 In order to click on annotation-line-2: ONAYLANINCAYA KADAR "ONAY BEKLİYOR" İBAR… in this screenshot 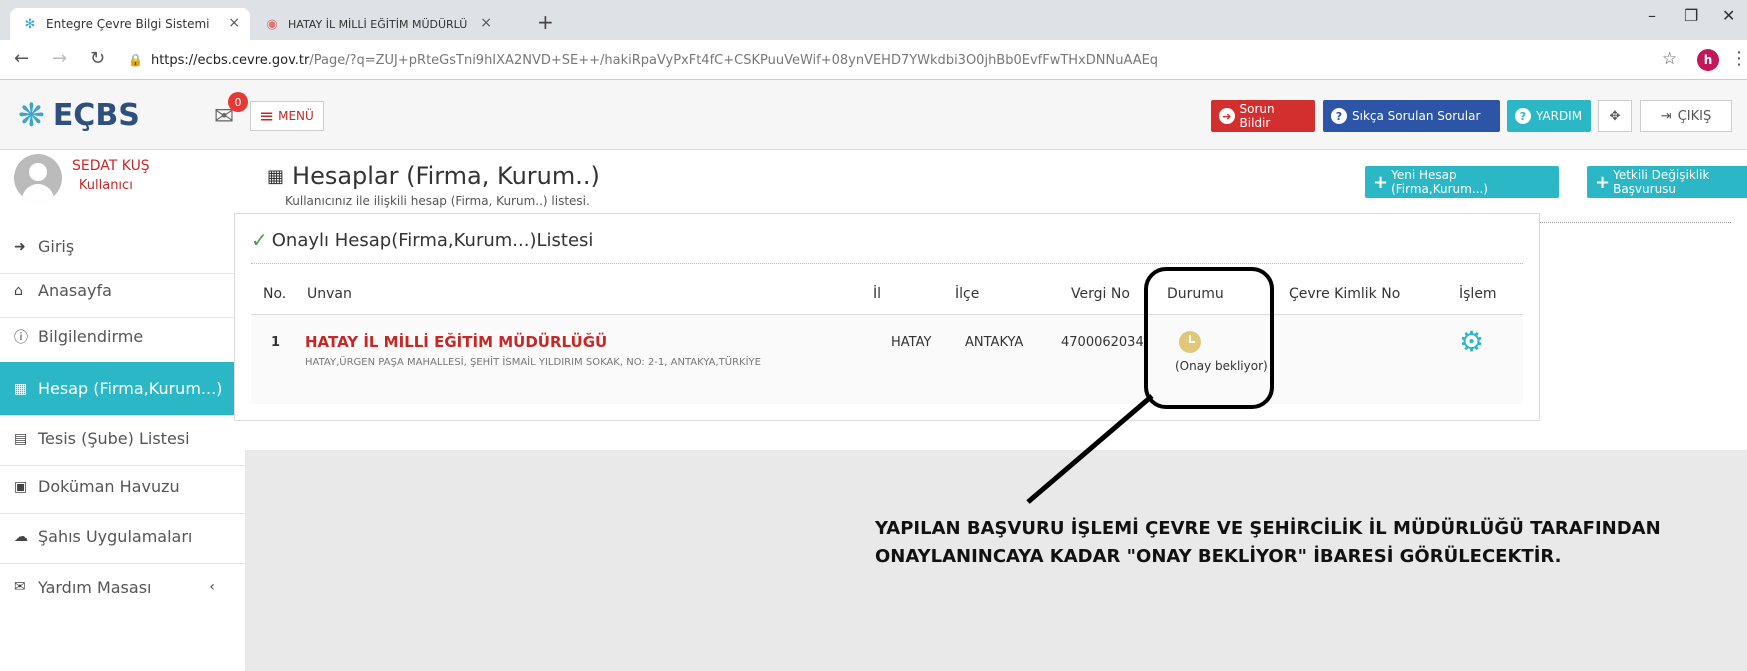, I will do `click(1218, 556)`.